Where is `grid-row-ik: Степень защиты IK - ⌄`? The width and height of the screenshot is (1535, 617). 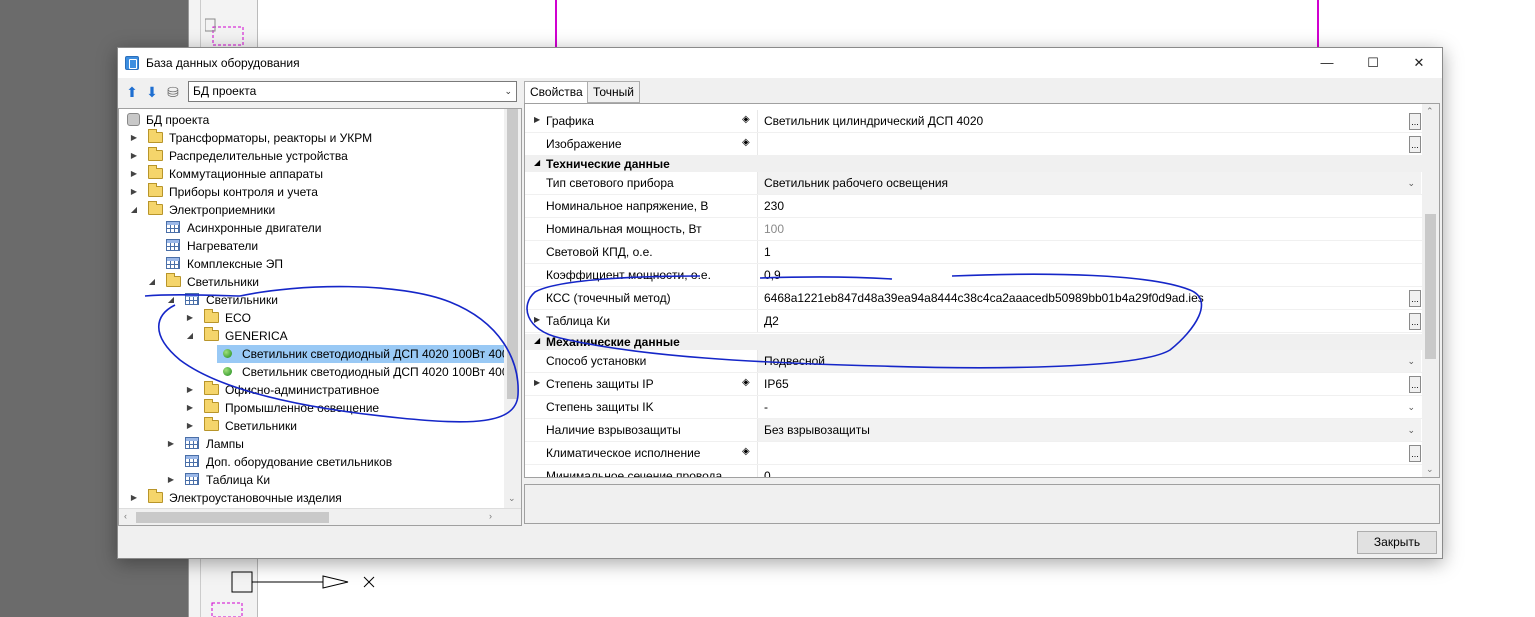
grid-row-ik: Степень защиты IK - ⌄ is located at coordinates (974, 407).